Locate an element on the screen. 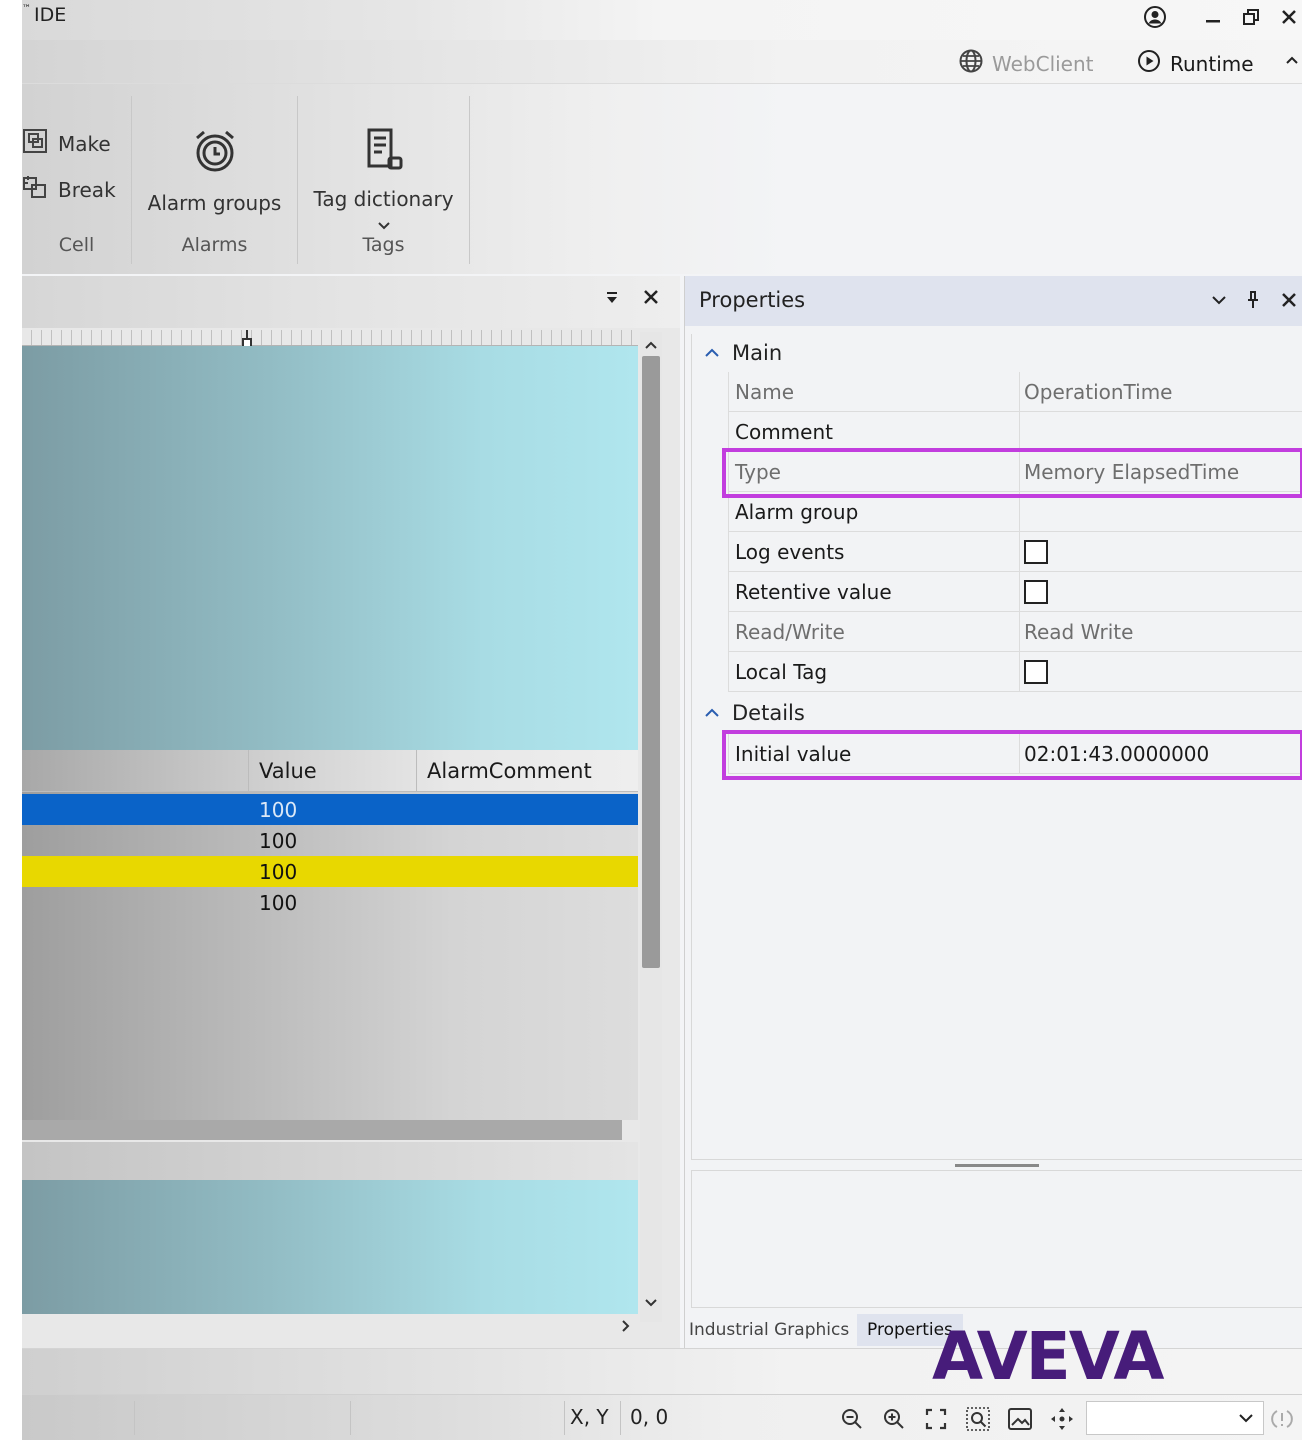 The width and height of the screenshot is (1302, 1440). ribbon-group-alarms: Alarm groups Alarms is located at coordinates (215, 180).